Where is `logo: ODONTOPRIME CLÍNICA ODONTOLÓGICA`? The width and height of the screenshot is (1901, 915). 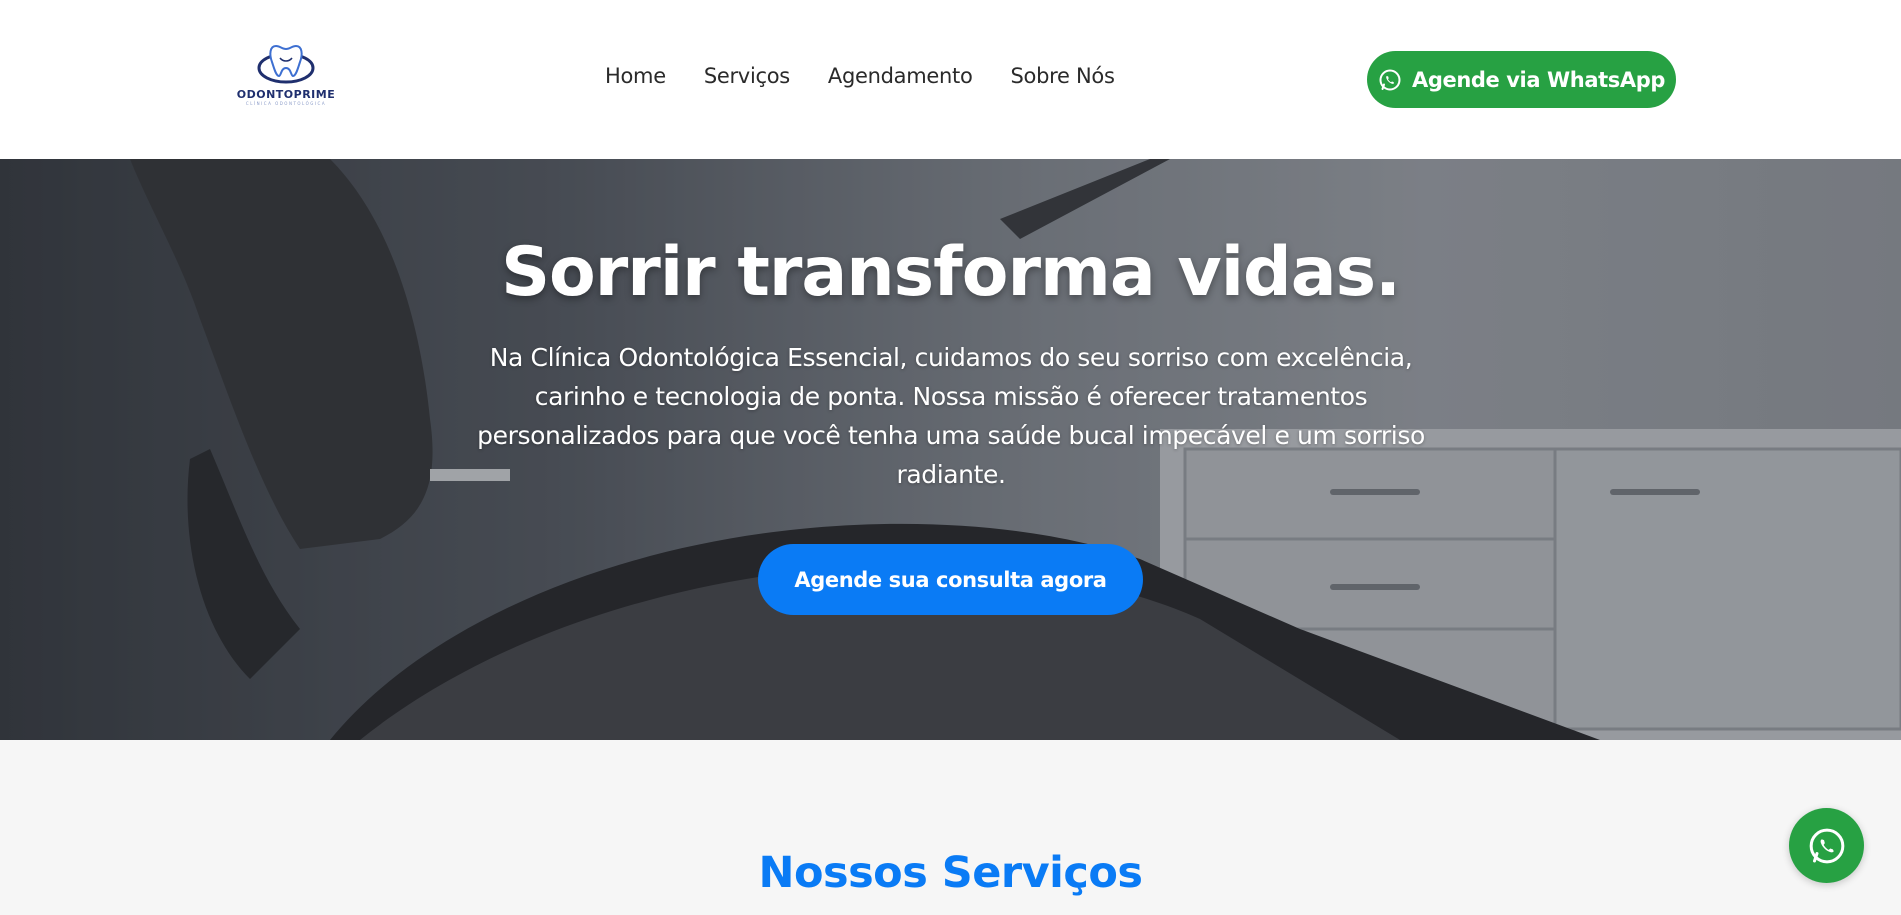 logo: ODONTOPRIME CLÍNICA ODONTOLÓGICA is located at coordinates (286, 78).